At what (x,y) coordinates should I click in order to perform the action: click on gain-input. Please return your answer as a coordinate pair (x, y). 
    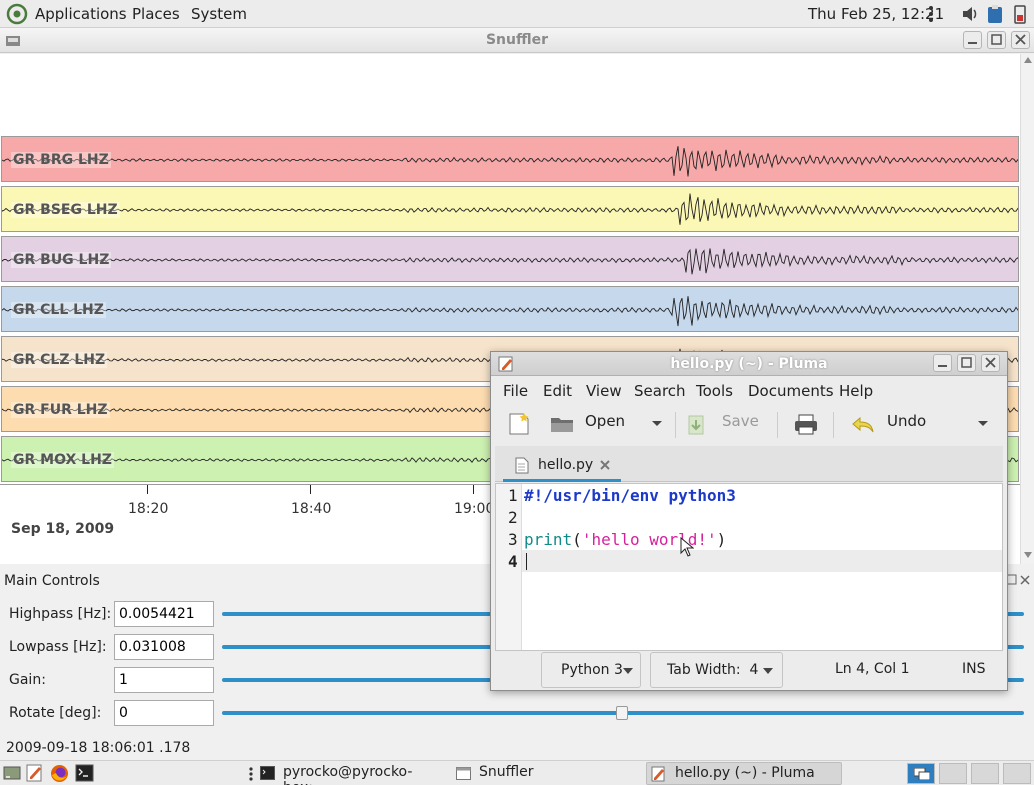
    Looking at the image, I should click on (164, 680).